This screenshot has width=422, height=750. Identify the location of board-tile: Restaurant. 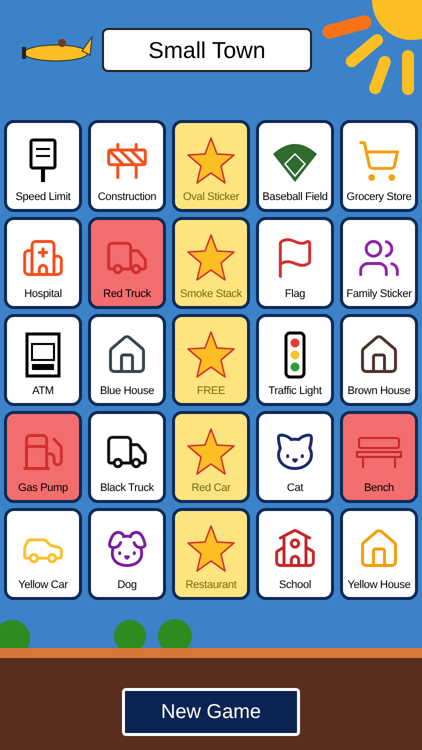
(211, 554).